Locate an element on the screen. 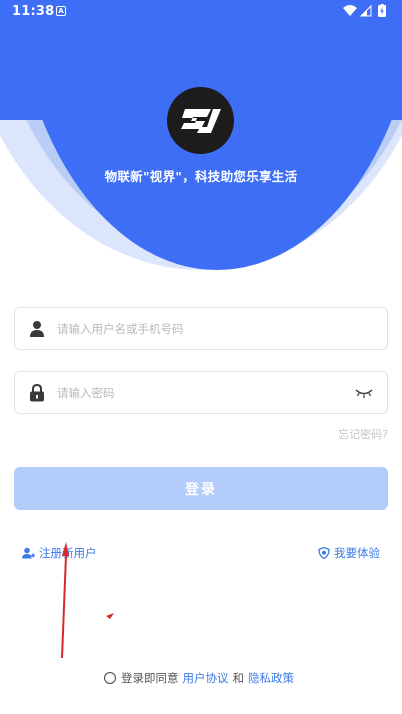 This screenshot has width=402, height=714. status-time: 11:38 is located at coordinates (33, 11).